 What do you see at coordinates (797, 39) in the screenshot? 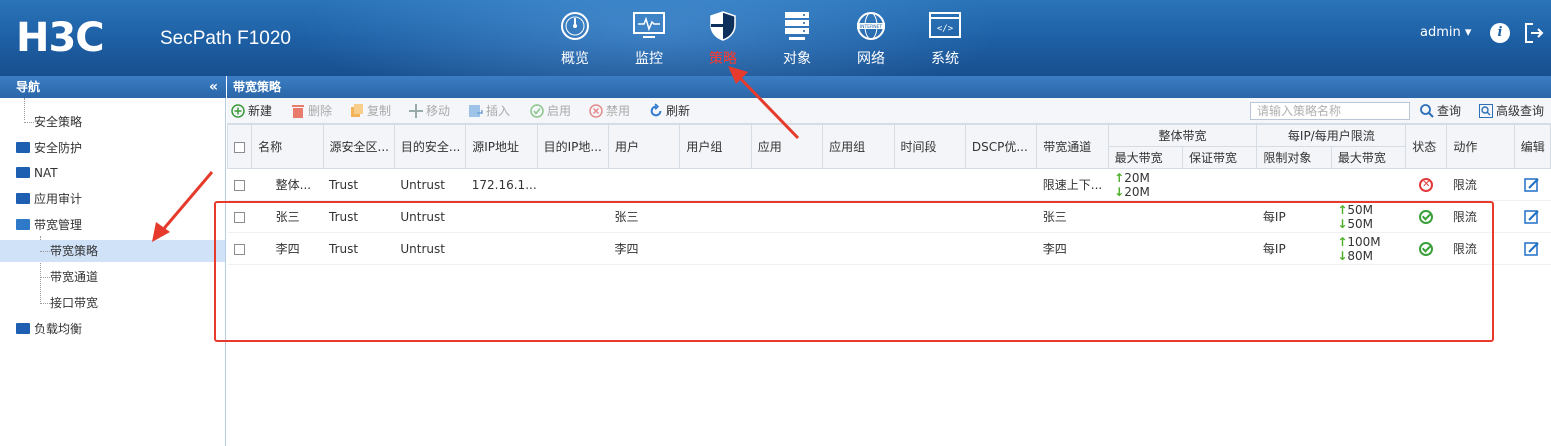
I see `nav-object: 对象` at bounding box center [797, 39].